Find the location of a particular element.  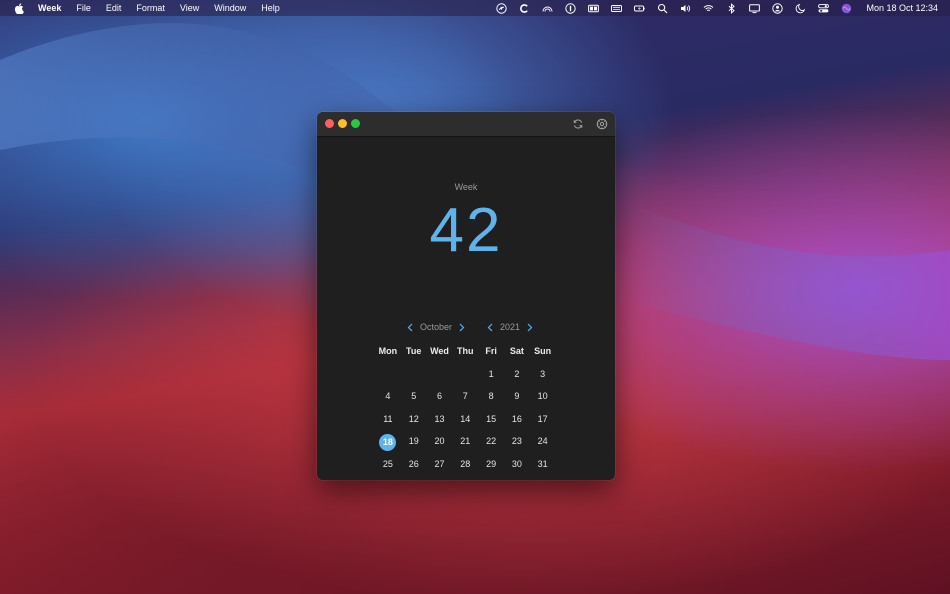

day-cell: 26 is located at coordinates (414, 464).